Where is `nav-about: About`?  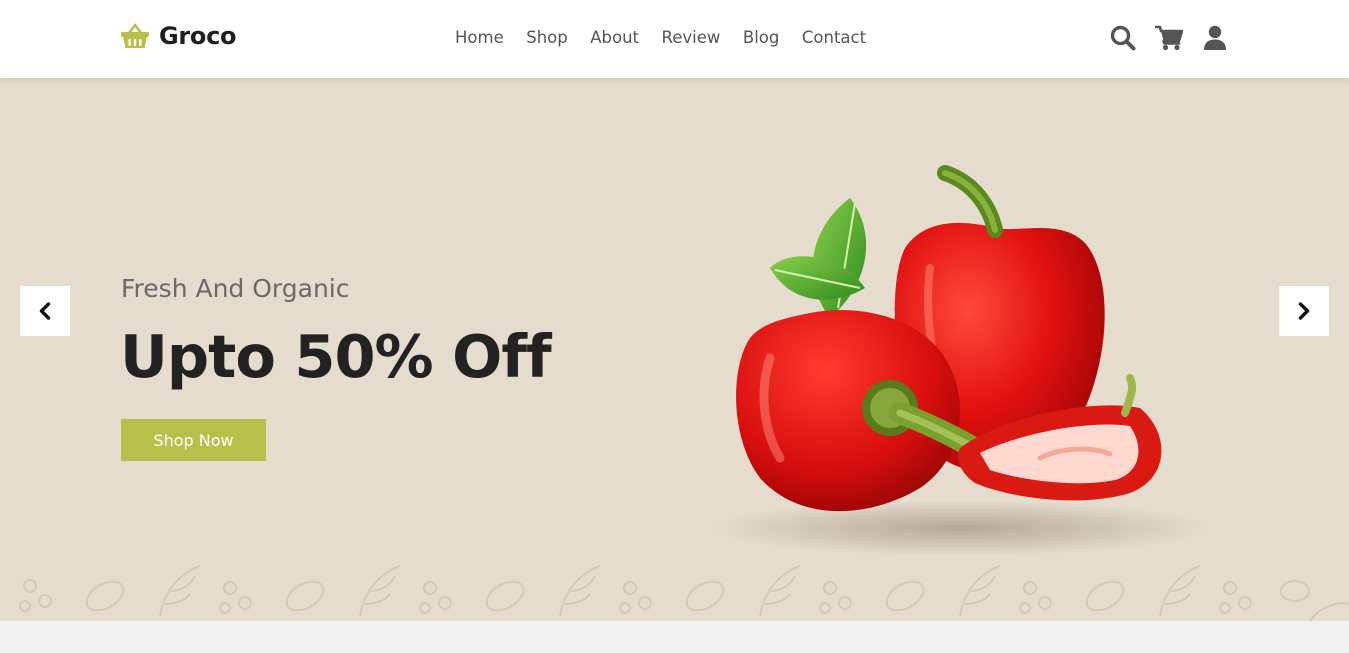
nav-about: About is located at coordinates (614, 37).